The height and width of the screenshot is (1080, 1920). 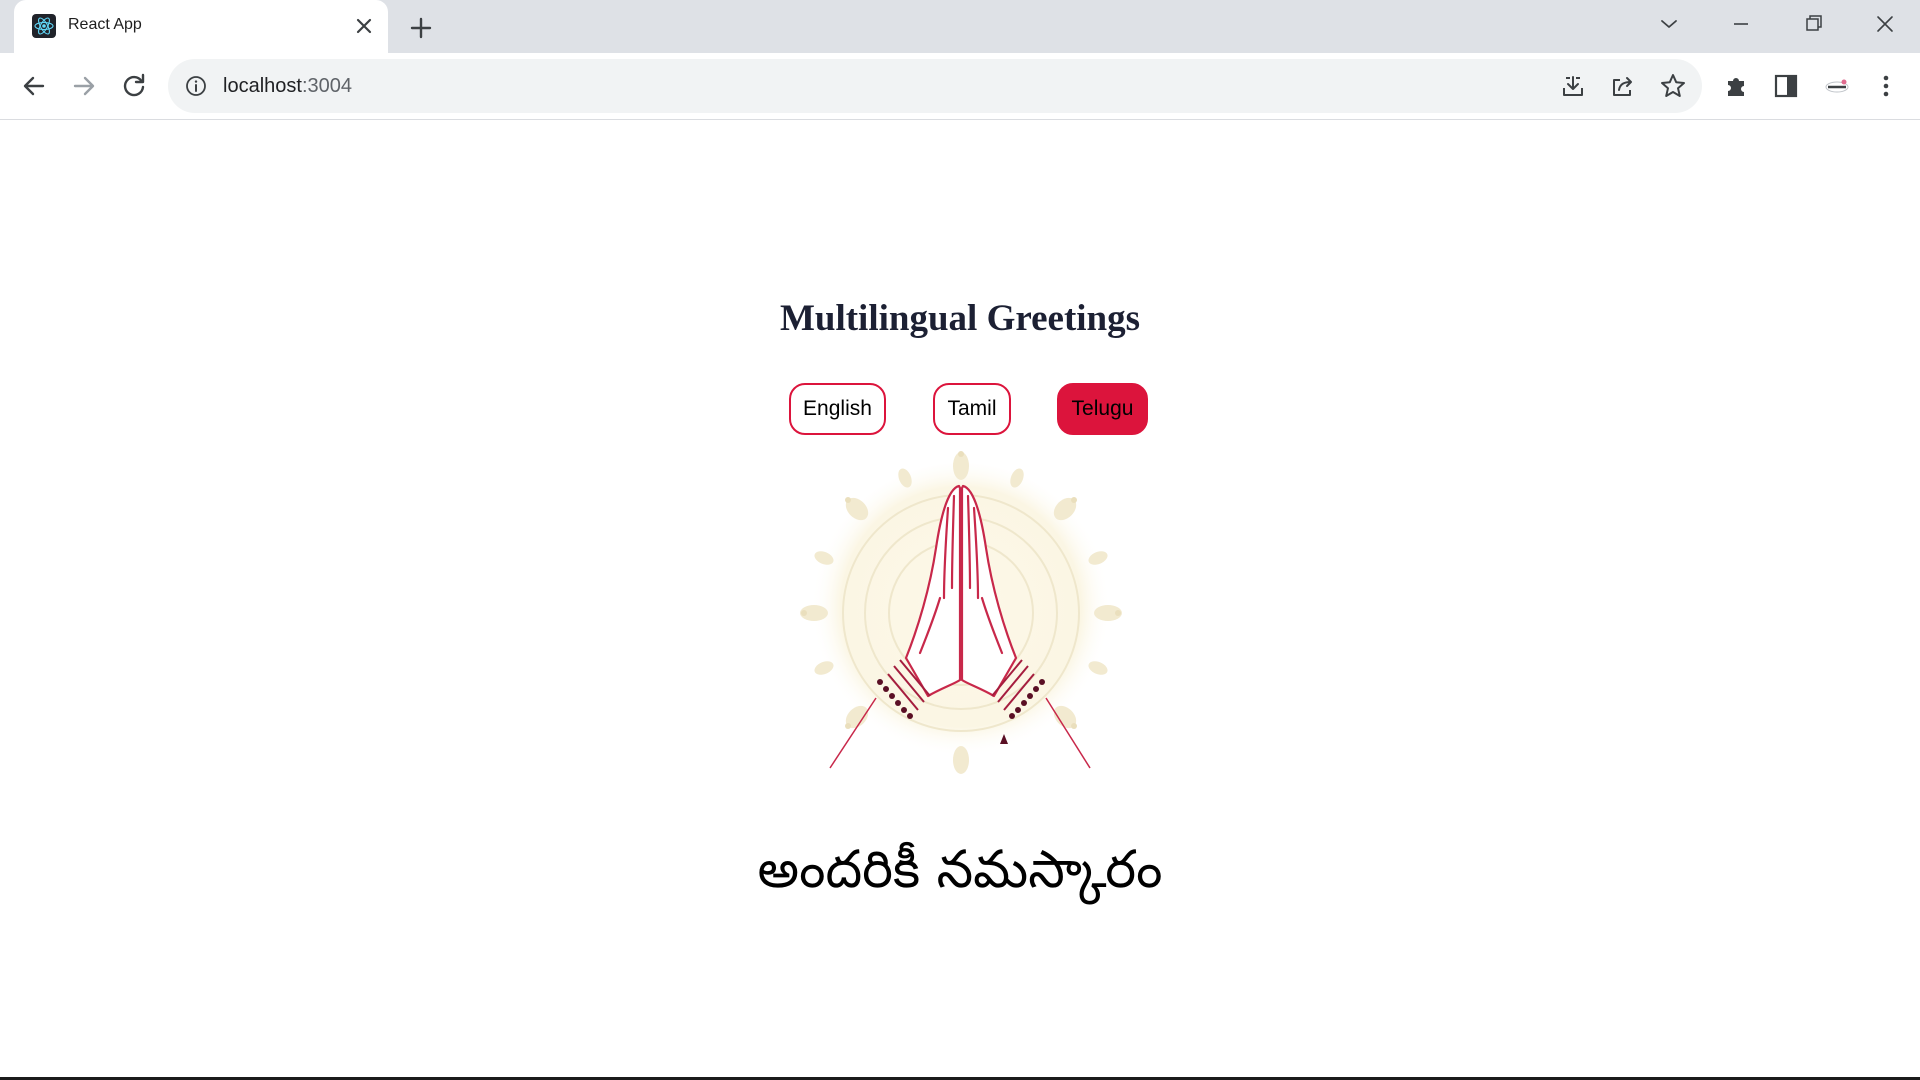 What do you see at coordinates (34, 86) in the screenshot?
I see `arrow-left-icon` at bounding box center [34, 86].